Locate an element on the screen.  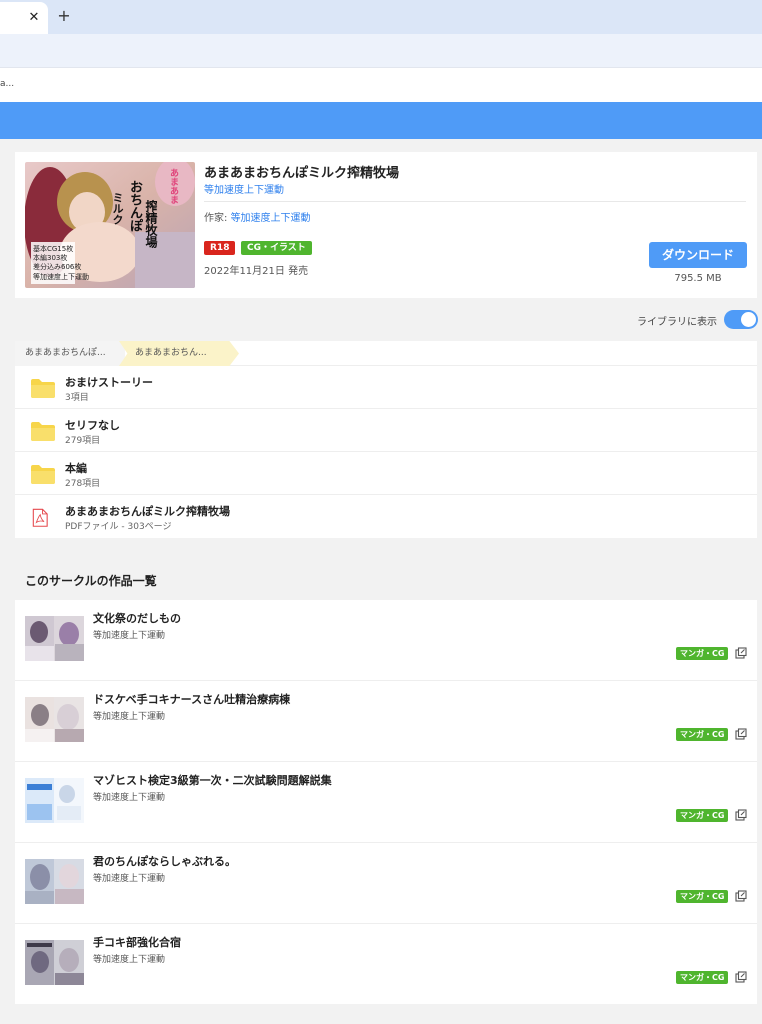
file-size: 795.5 MB is located at coordinates (698, 278).